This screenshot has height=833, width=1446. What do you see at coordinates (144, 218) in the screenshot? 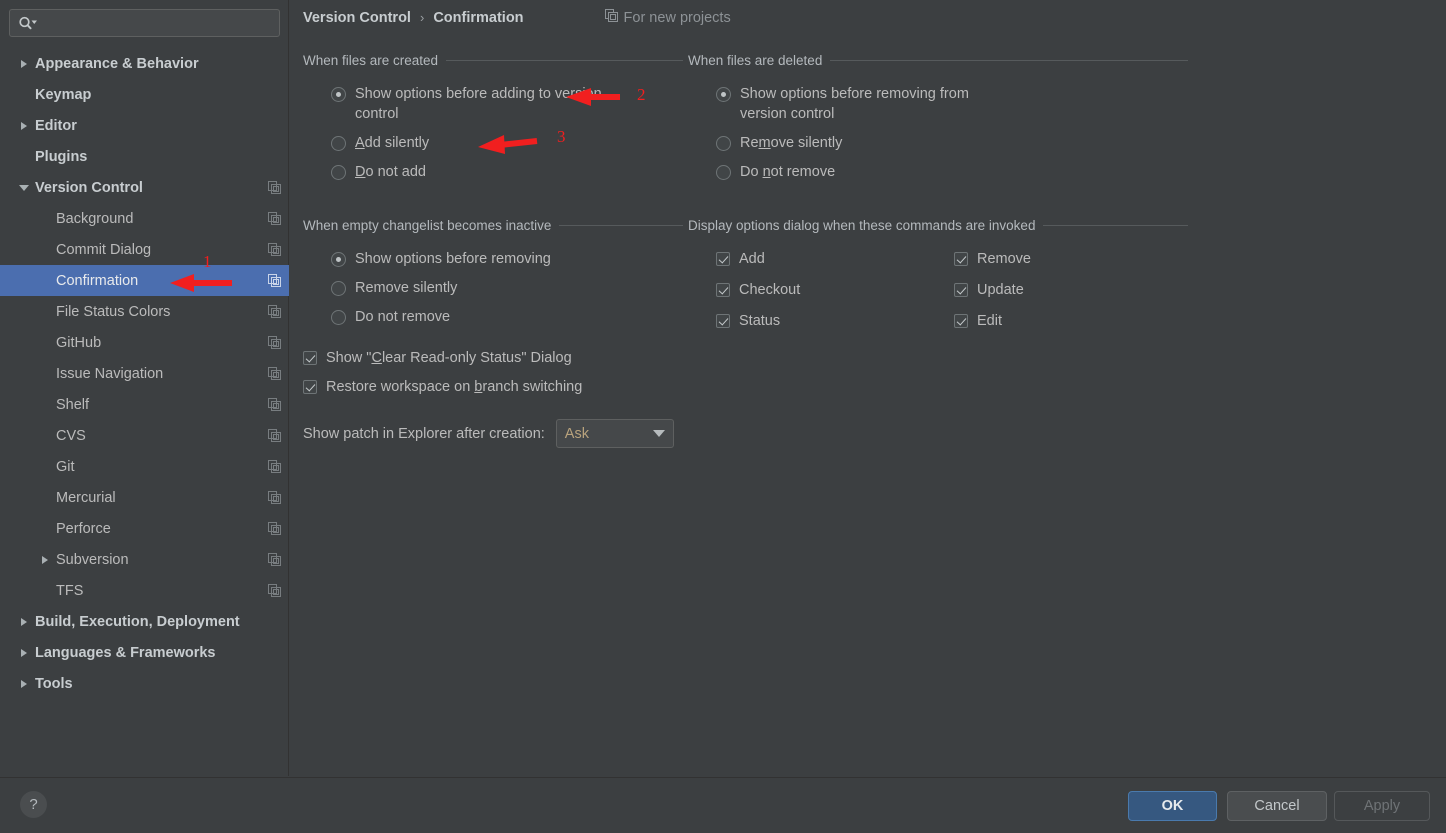
I see `sidebar-item-background: Background` at bounding box center [144, 218].